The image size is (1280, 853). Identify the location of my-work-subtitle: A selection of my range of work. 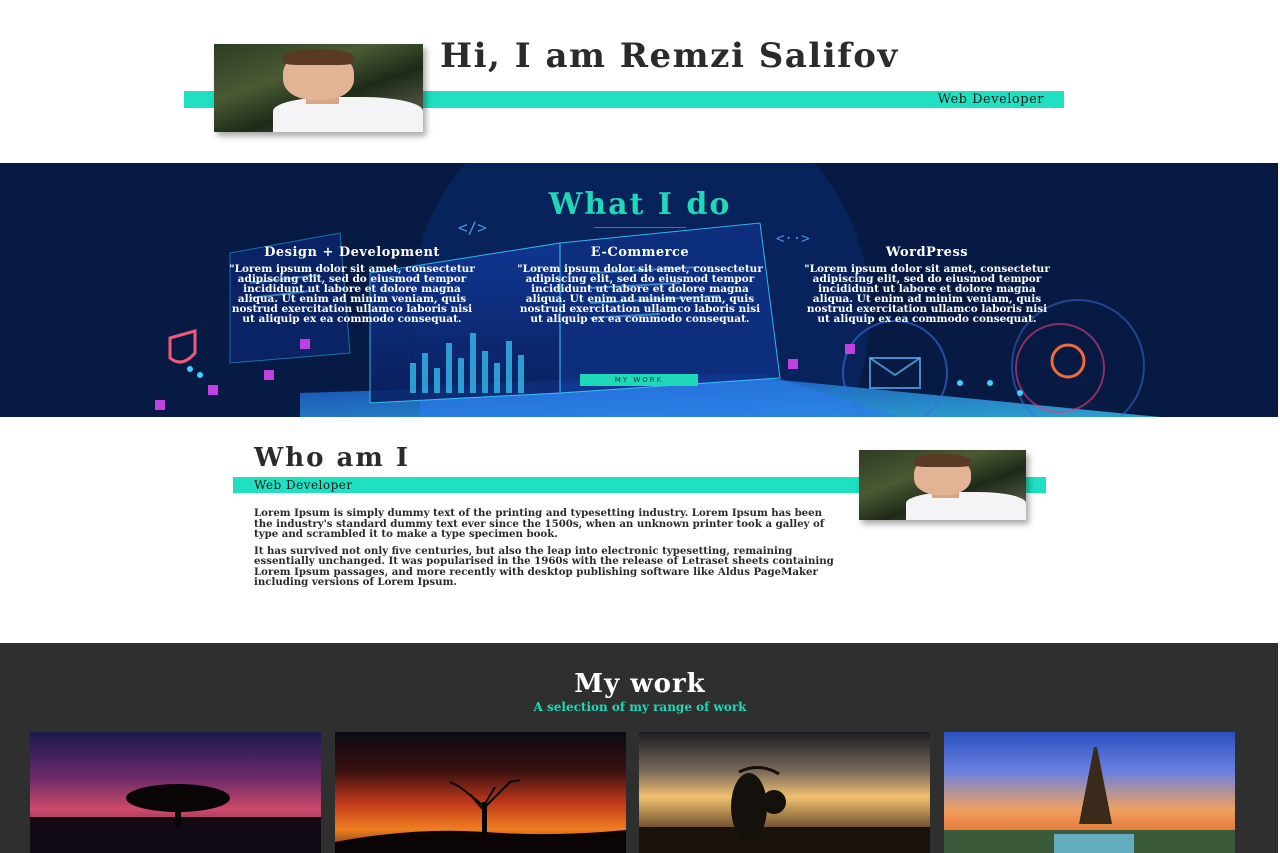
(640, 707).